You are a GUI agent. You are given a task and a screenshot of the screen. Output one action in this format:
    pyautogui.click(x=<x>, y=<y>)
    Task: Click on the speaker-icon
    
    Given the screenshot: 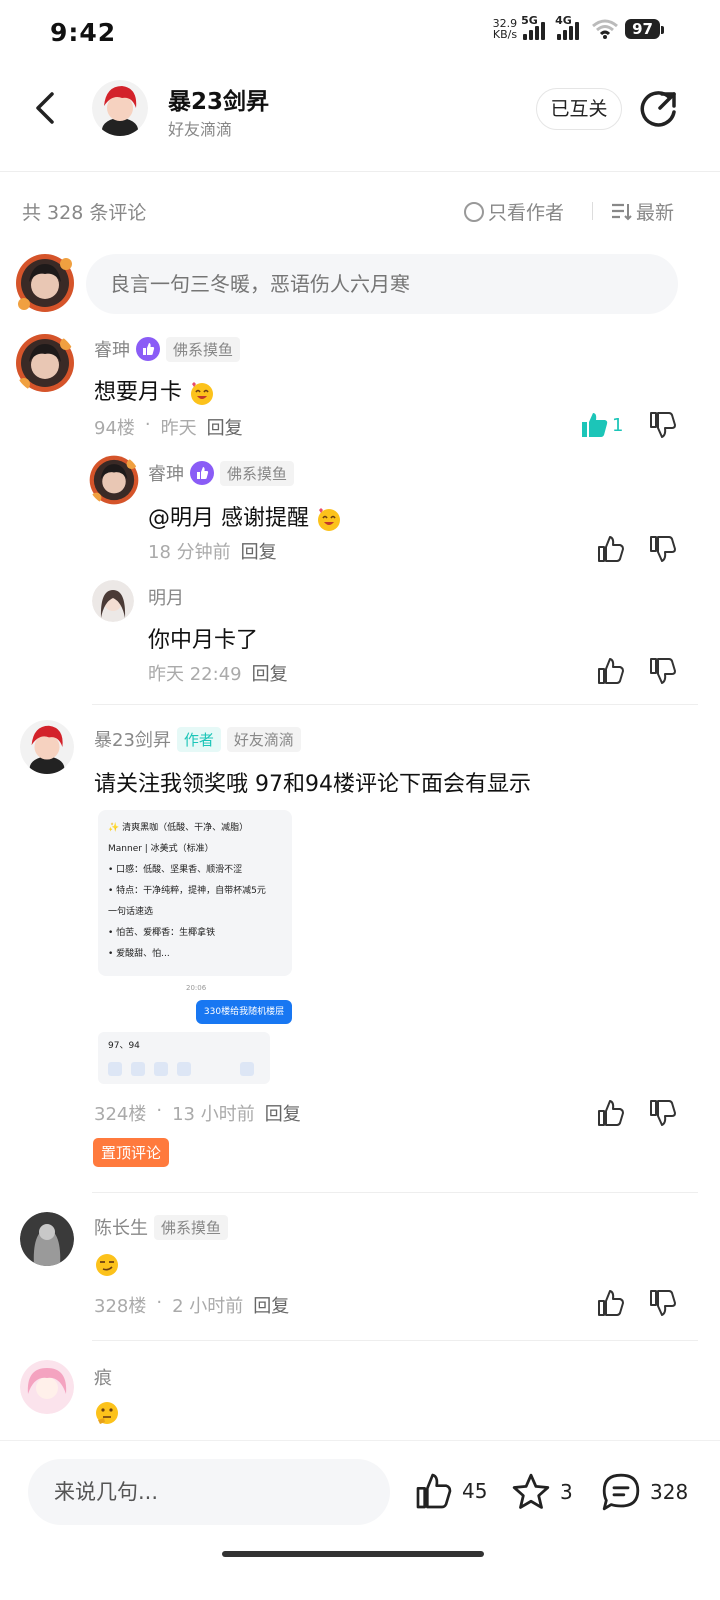 What is the action you would take?
    pyautogui.click(x=138, y=1069)
    